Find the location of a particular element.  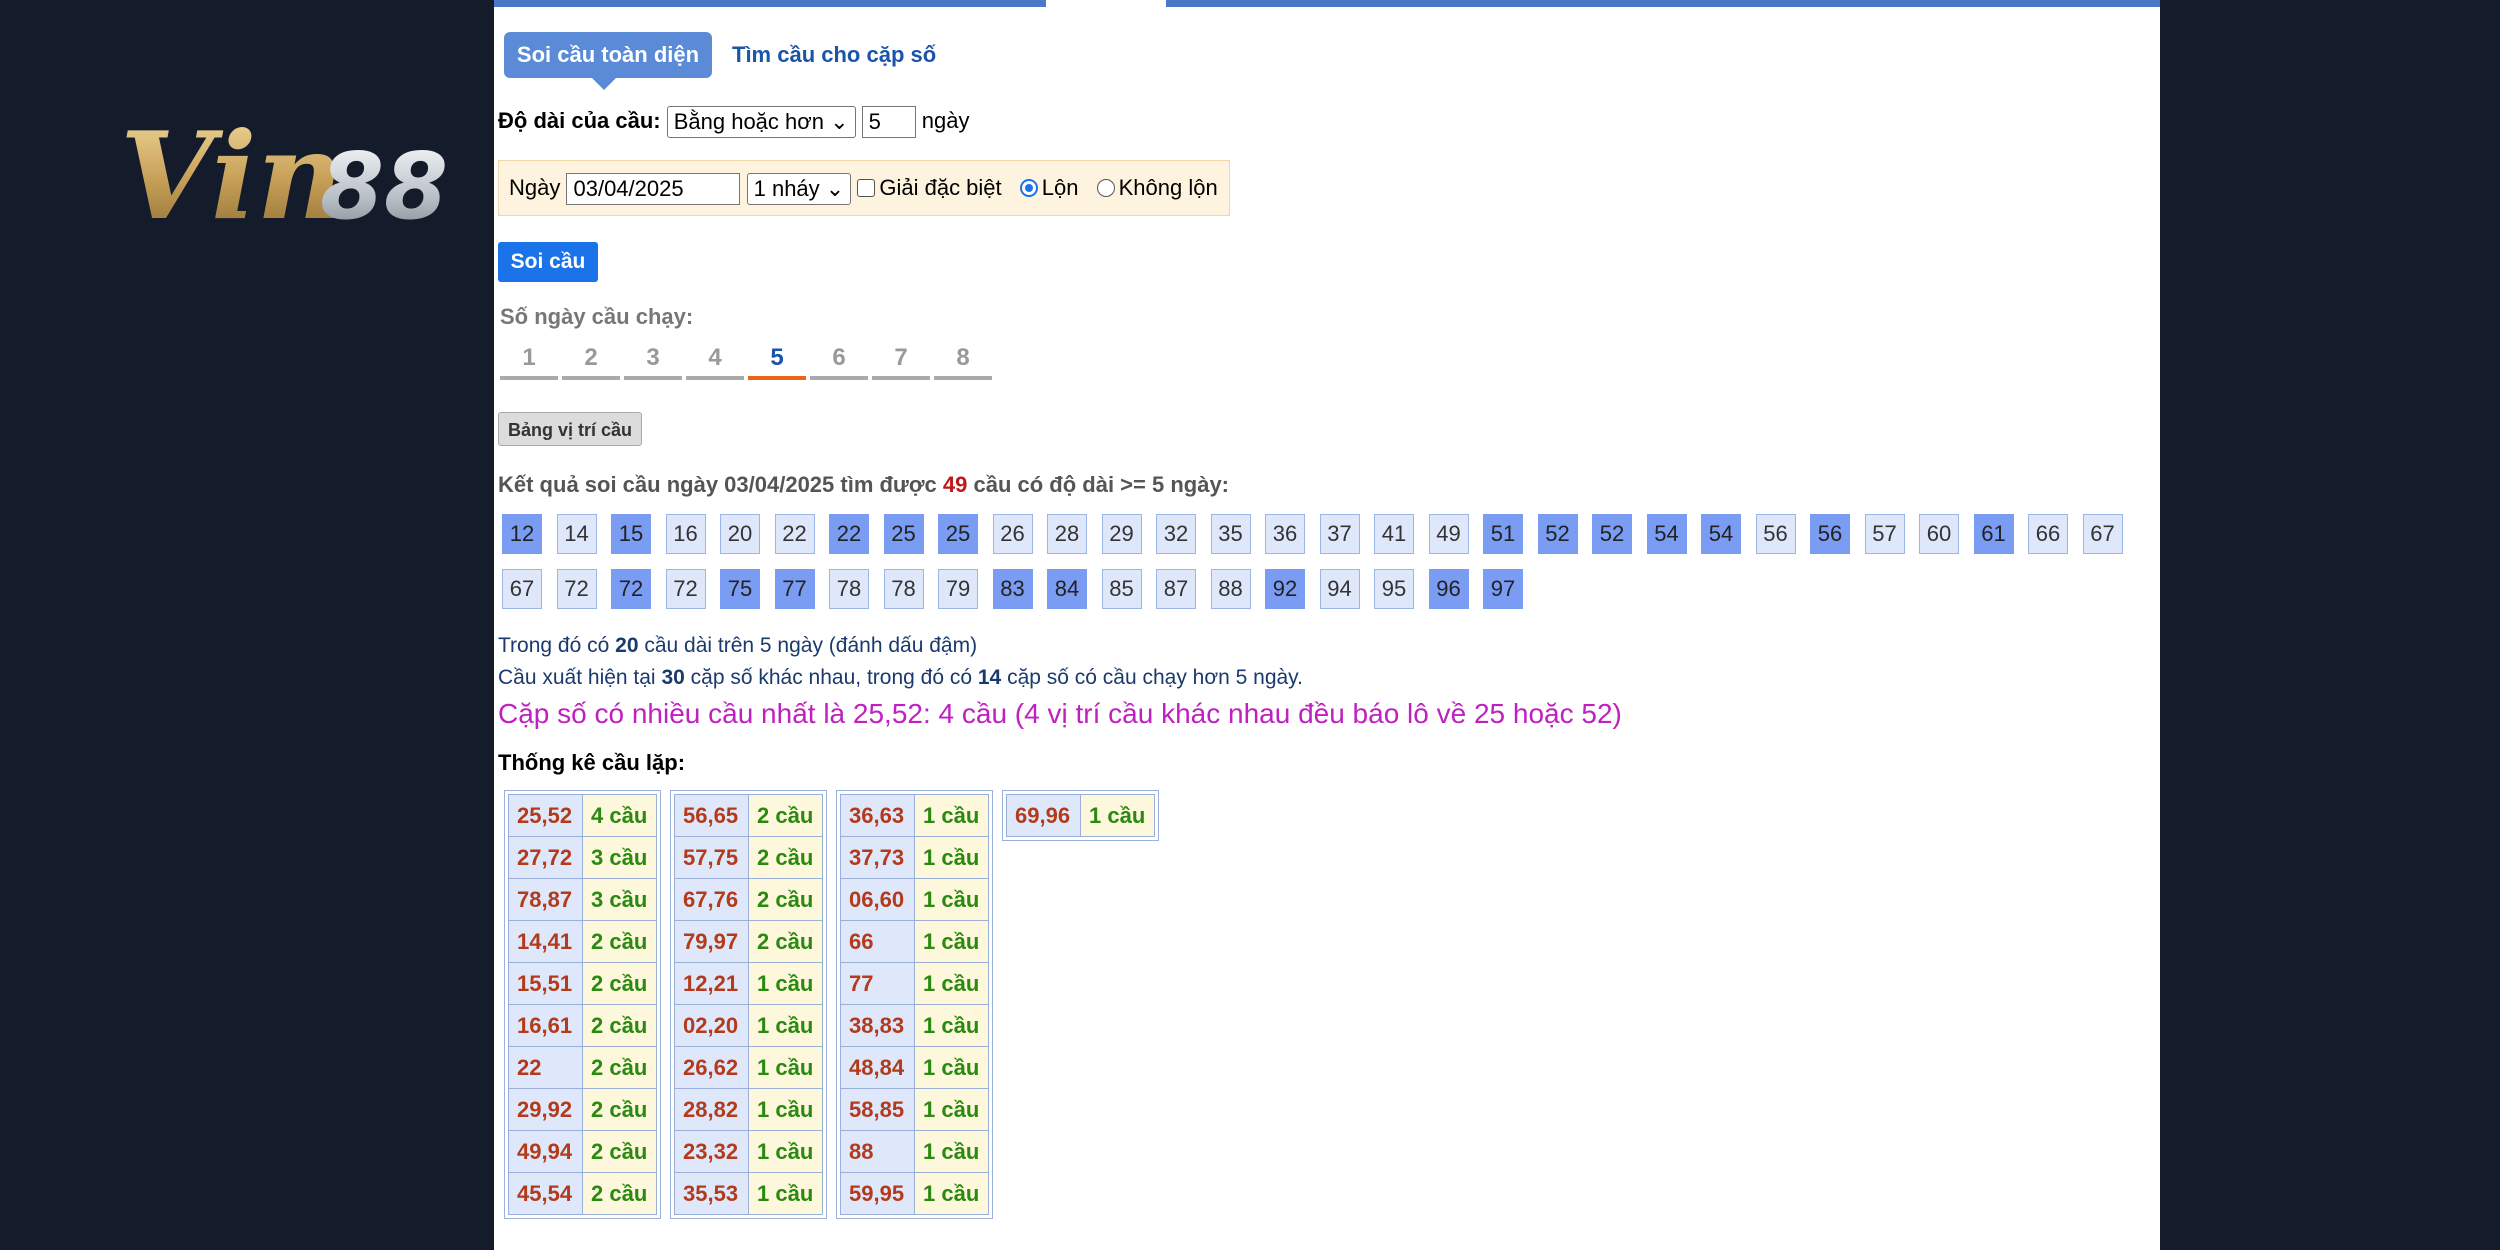

days-run-label: Số ngày cầu chạy: is located at coordinates (597, 316).